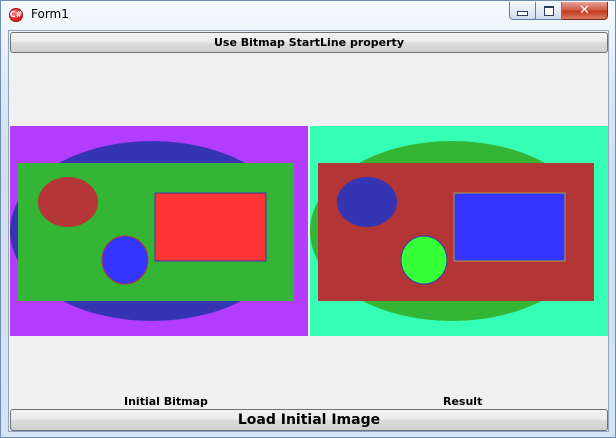 This screenshot has width=616, height=438. I want to click on close-icon: ✕, so click(584, 10).